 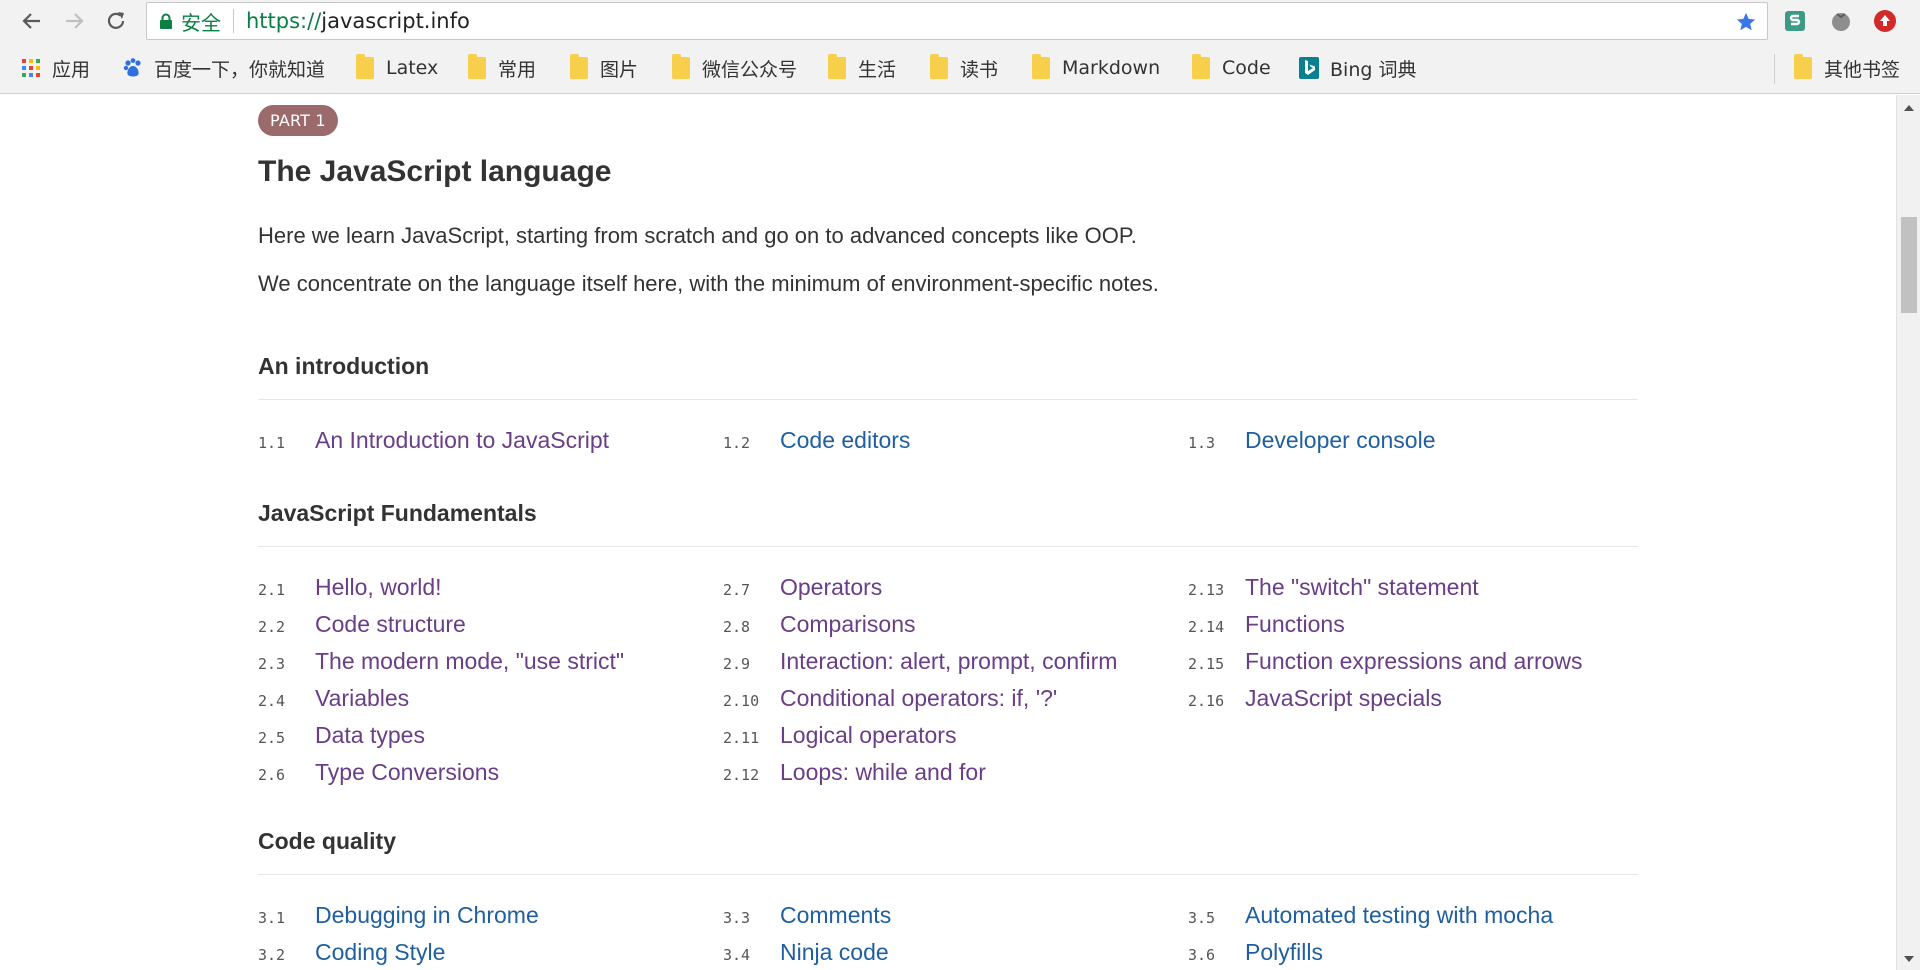 I want to click on url-text: https://javascript.info, so click(x=358, y=21).